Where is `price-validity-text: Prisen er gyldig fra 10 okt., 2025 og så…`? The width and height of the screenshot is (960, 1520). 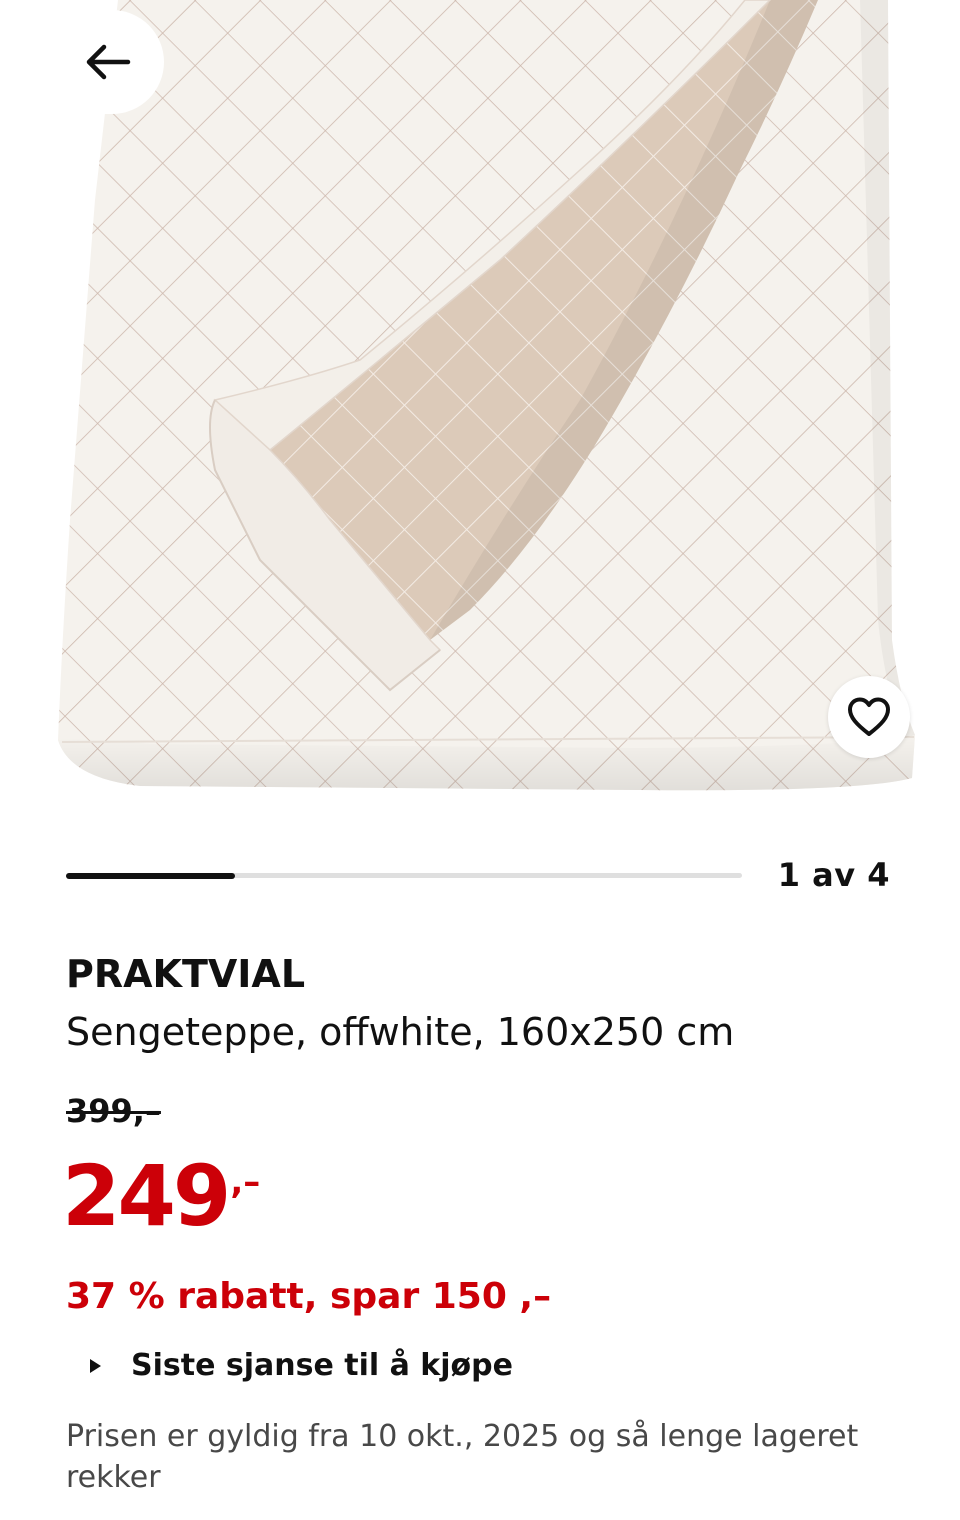
price-validity-text: Prisen er gyldig fra 10 okt., 2025 og så… is located at coordinates (462, 1457).